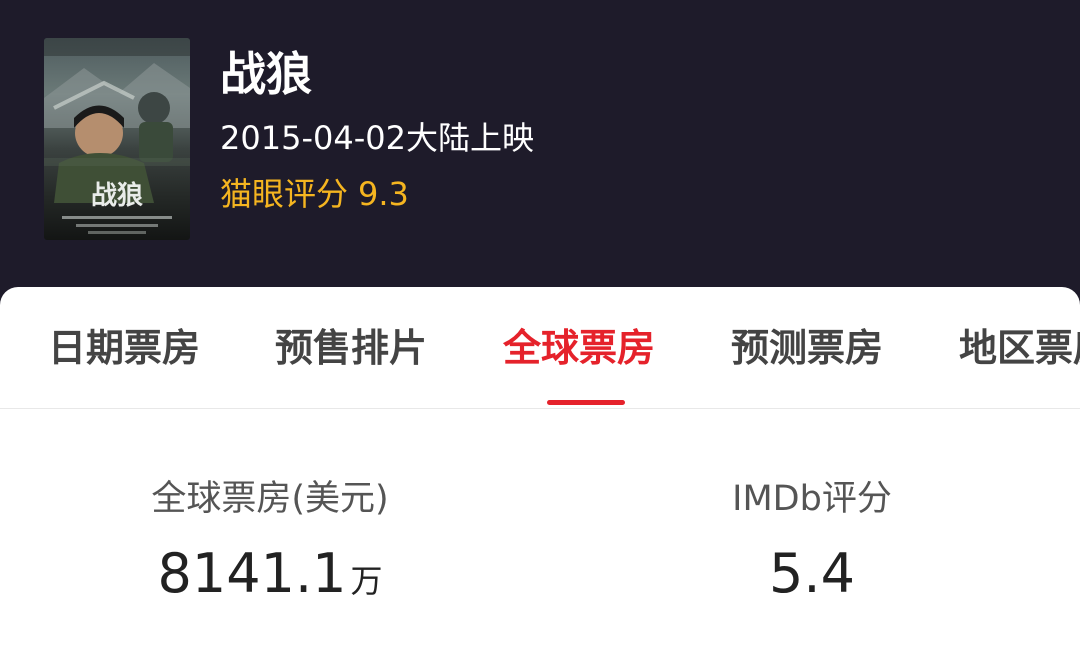 The width and height of the screenshot is (1080, 663). I want to click on tab-forecast-box-office: 预测票房, so click(807, 348).